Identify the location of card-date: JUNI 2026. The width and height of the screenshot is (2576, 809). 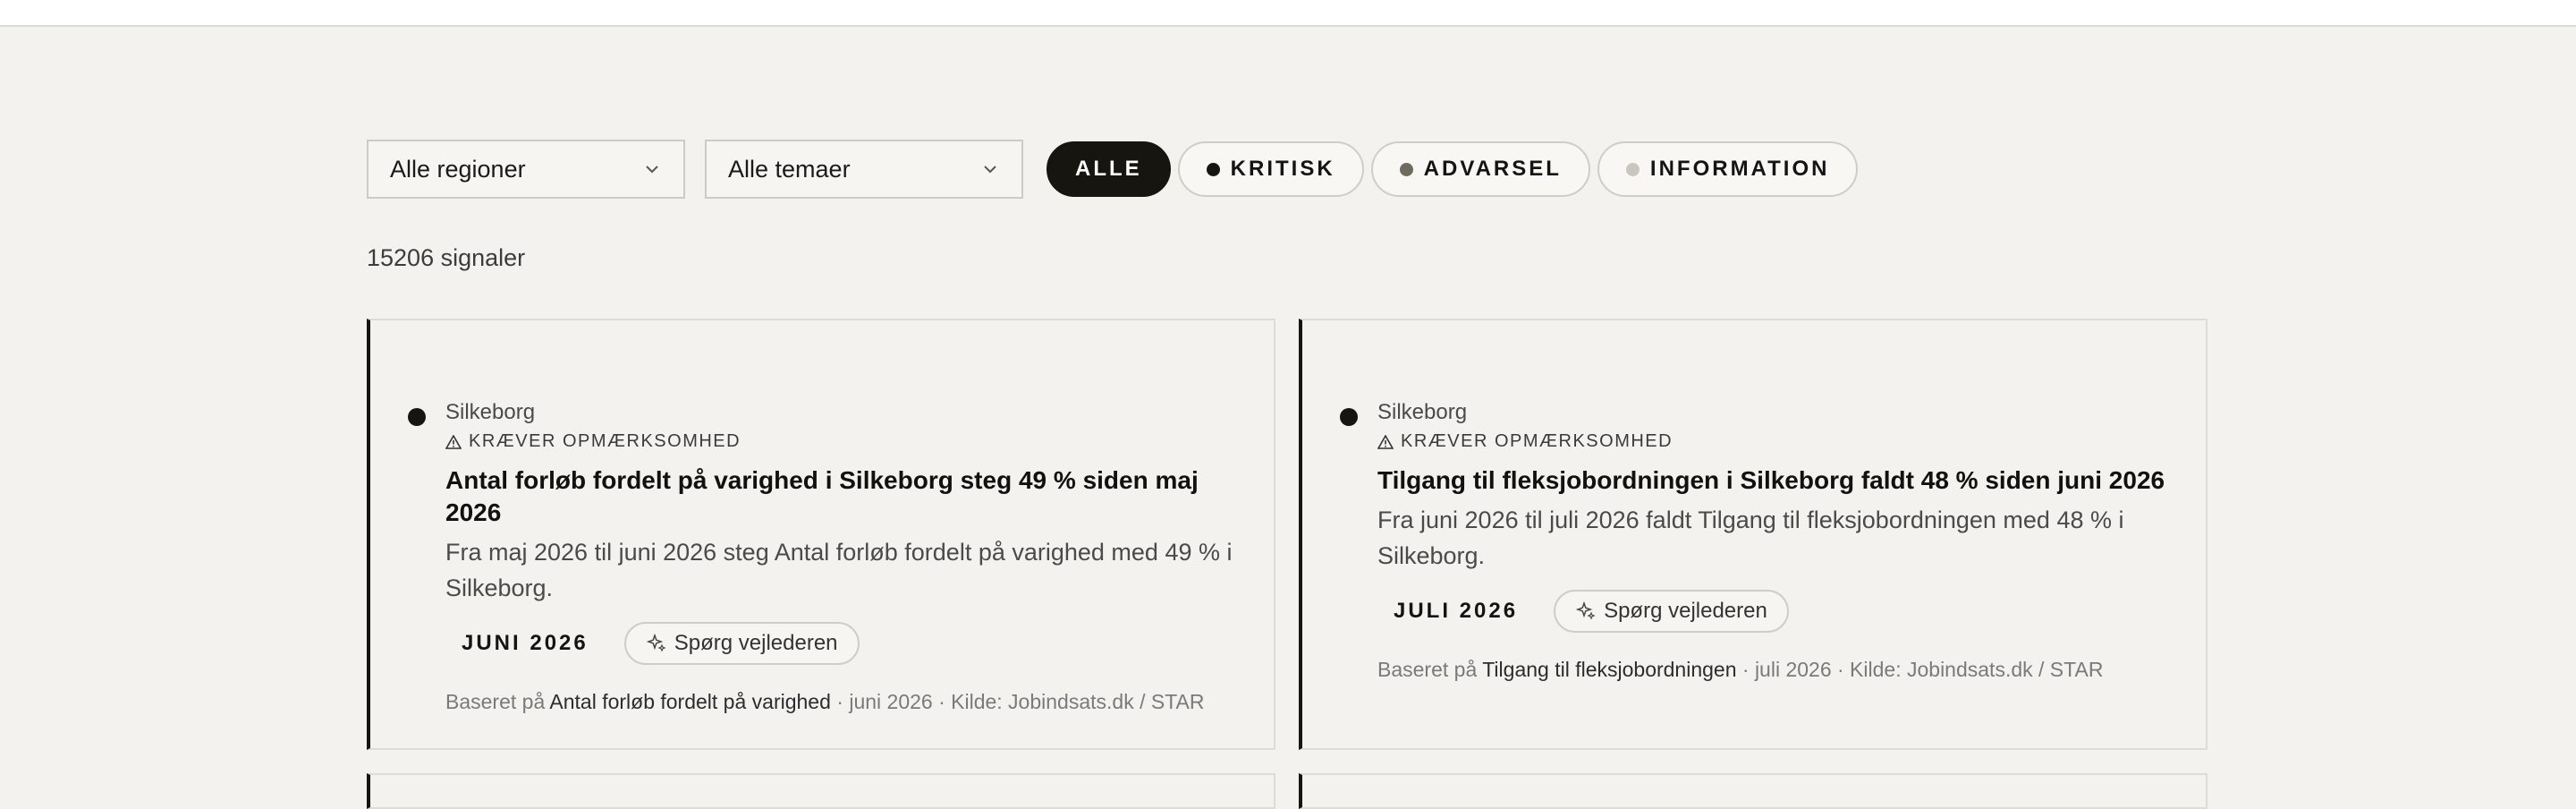
(525, 643).